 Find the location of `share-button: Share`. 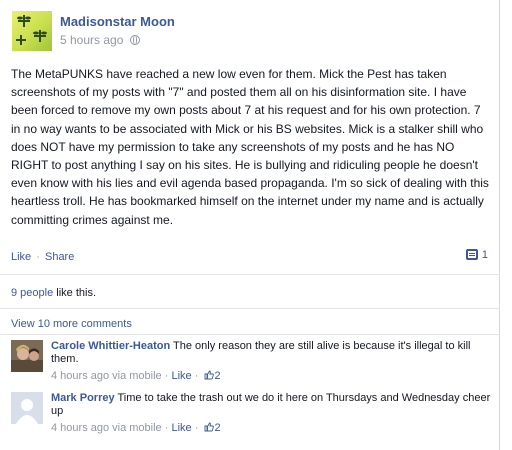

share-button: Share is located at coordinates (59, 257).